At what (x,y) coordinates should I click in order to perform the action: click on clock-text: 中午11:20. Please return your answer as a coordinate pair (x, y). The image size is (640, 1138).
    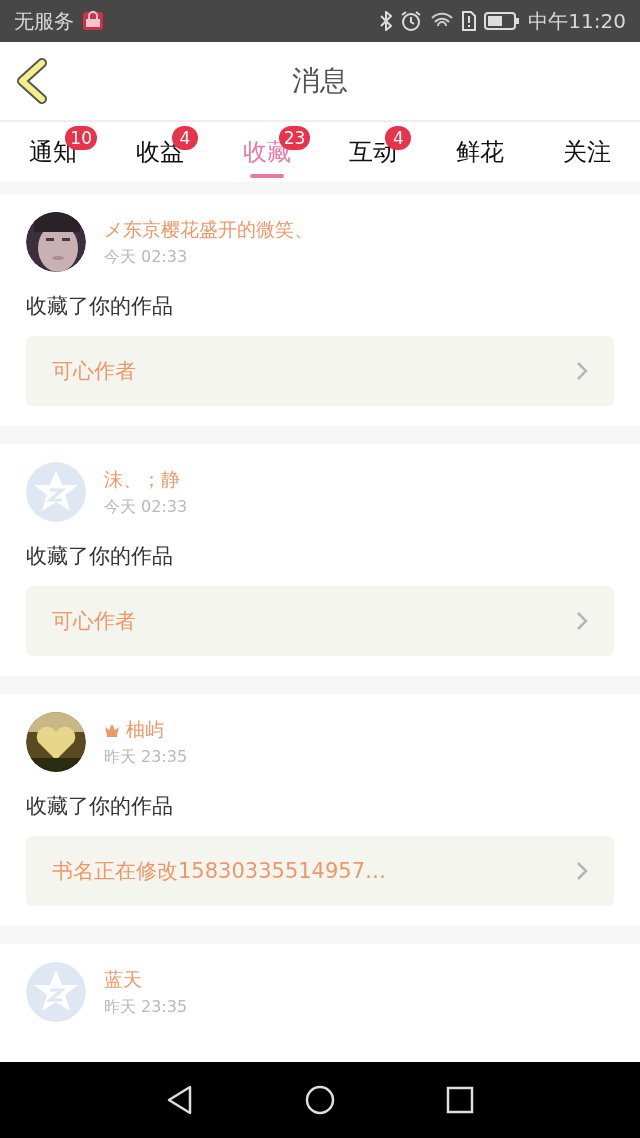
    Looking at the image, I should click on (577, 21).